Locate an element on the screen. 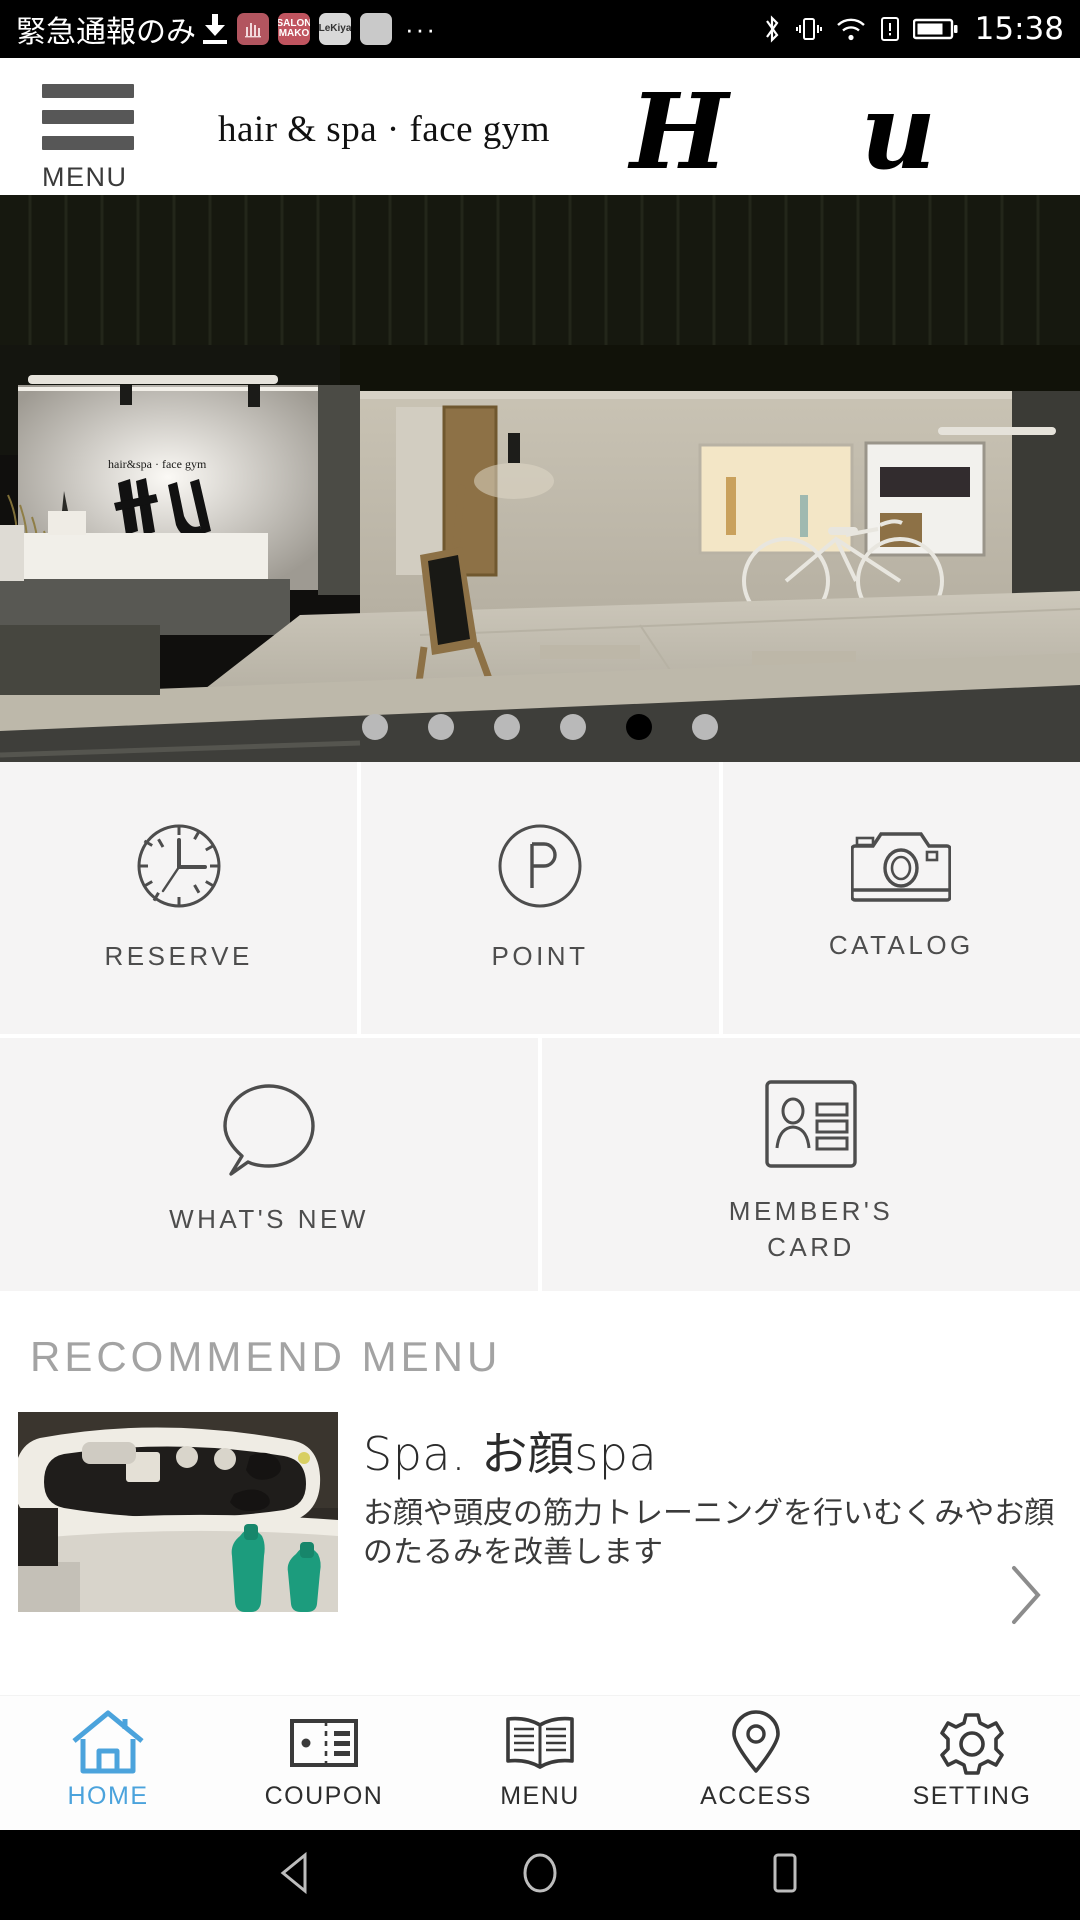  status-bar: 緊急通報のみ SALON MAKO LeKiya ··· 15:38 is located at coordinates (540, 29).